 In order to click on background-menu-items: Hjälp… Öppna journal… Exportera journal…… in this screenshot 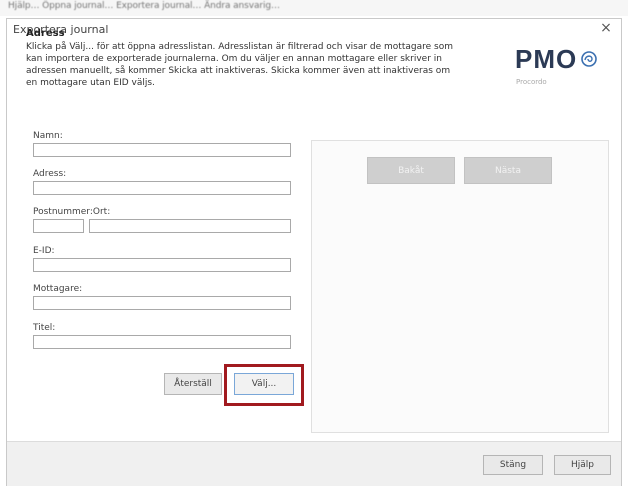, I will do `click(144, 6)`.